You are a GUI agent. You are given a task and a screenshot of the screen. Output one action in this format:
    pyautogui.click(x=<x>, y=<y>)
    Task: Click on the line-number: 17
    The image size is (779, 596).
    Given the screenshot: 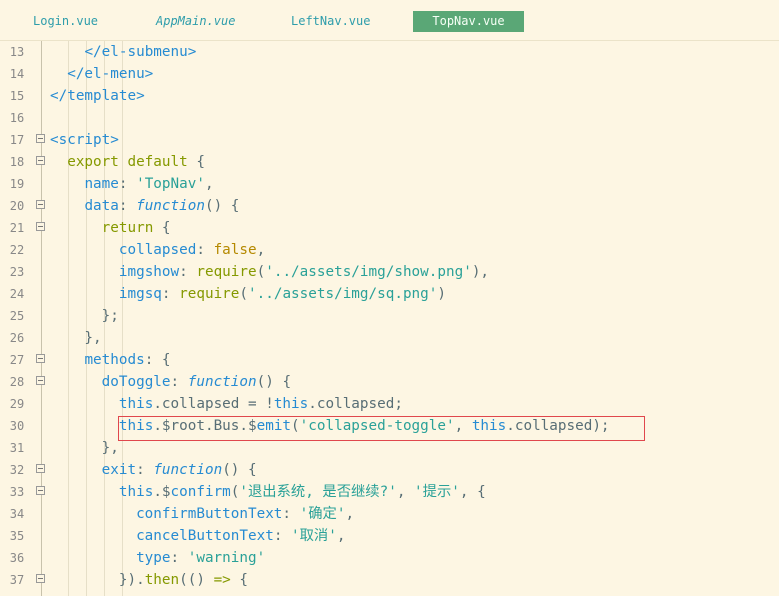 What is the action you would take?
    pyautogui.click(x=17, y=140)
    